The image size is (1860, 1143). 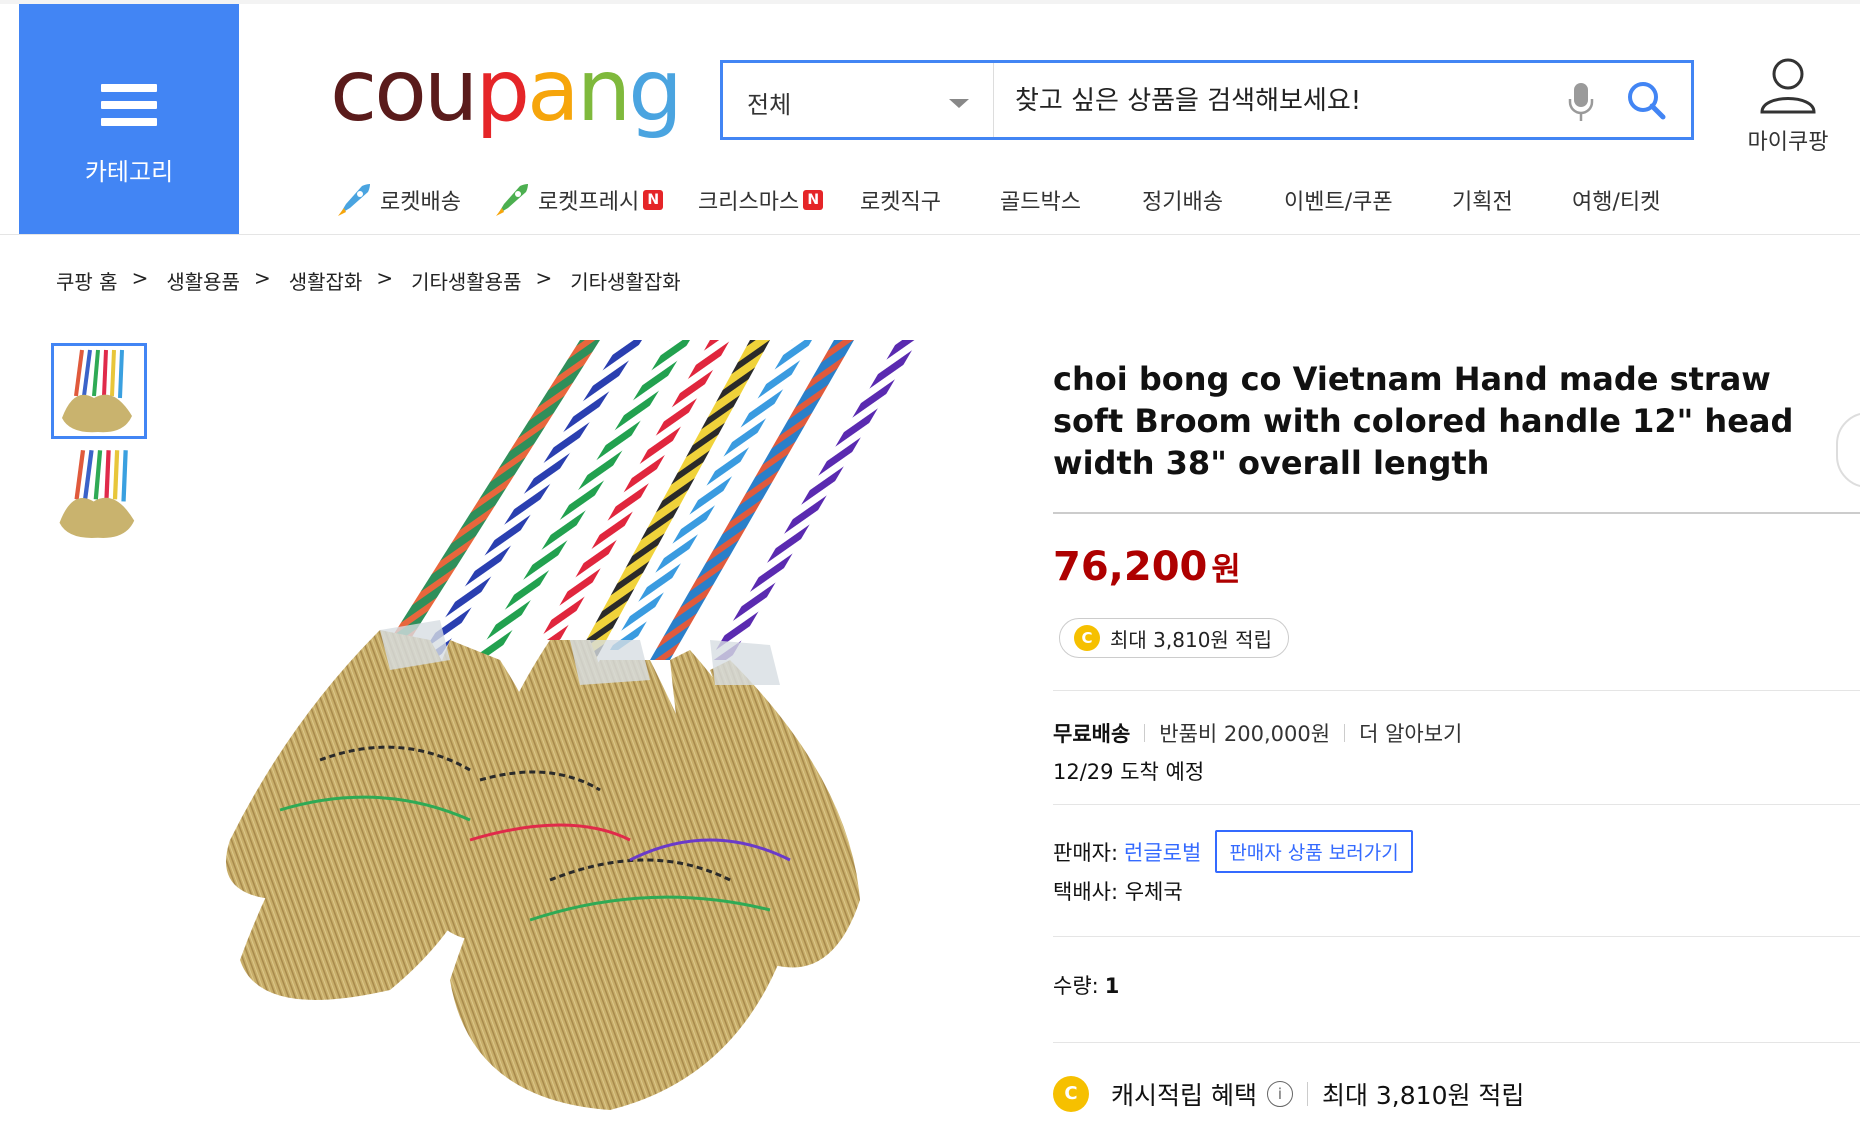 I want to click on reward-badge: C 최대 3,810원 적립, so click(x=1174, y=638).